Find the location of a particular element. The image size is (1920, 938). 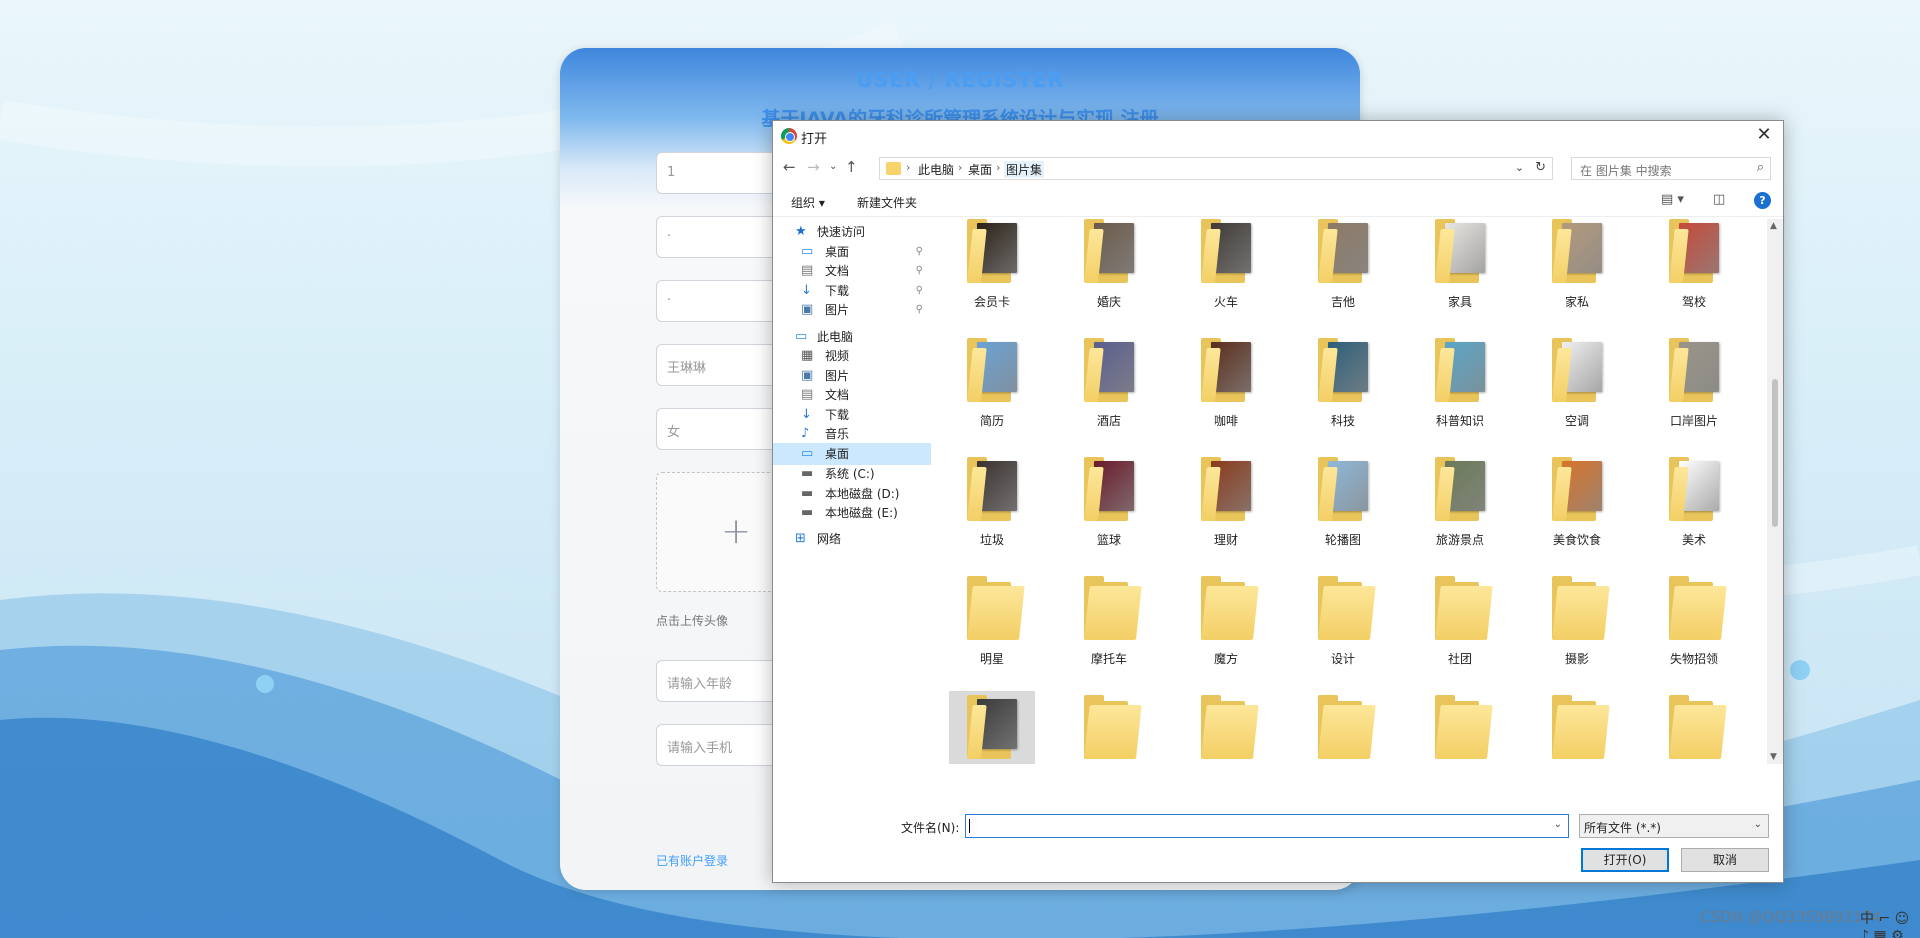

scroll-down-icon: ▼ is located at coordinates (1773, 757).